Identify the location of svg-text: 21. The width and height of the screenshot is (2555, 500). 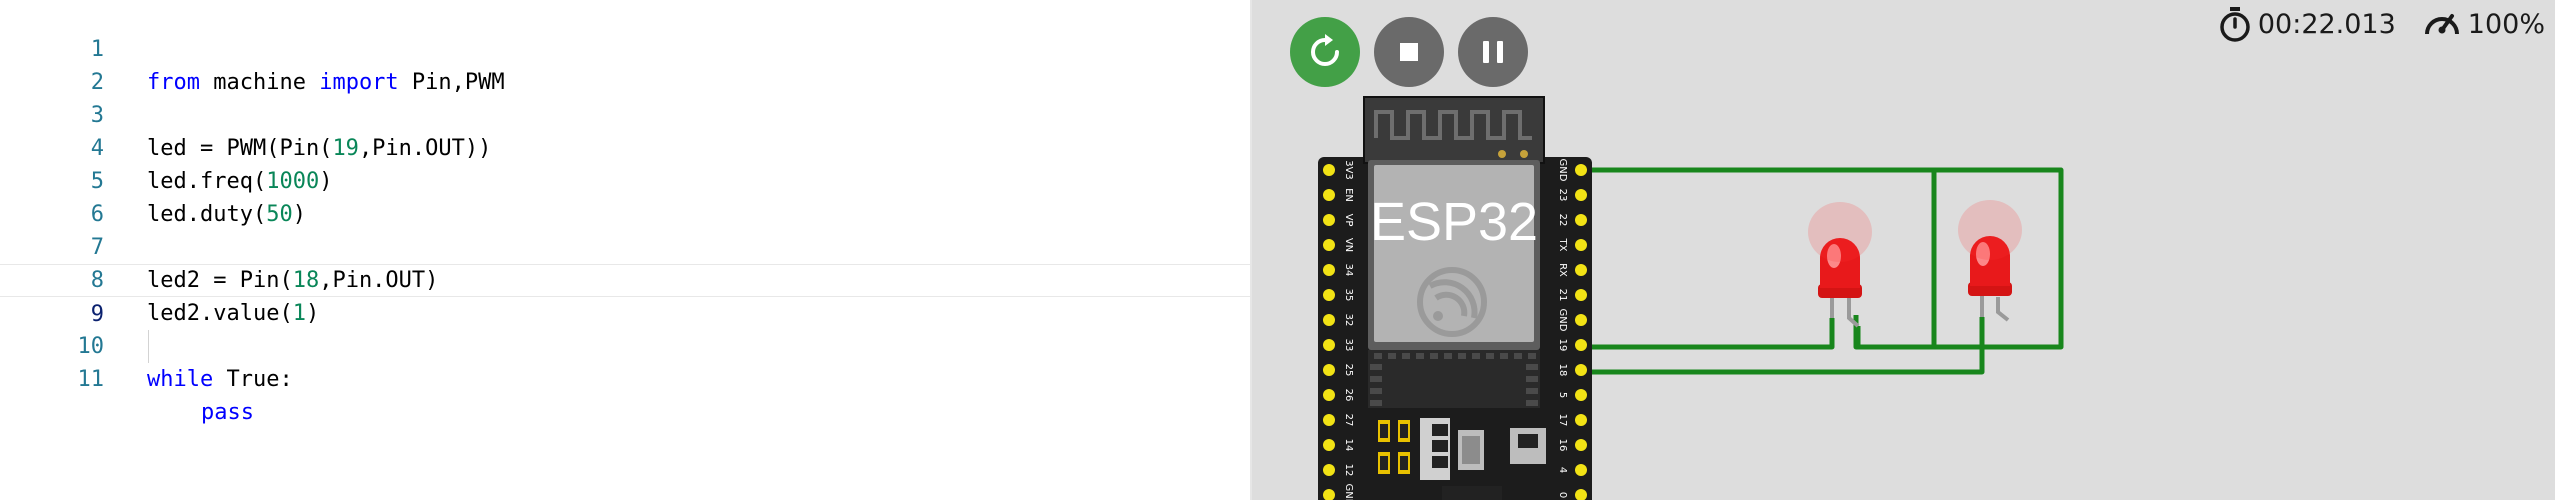
(1562, 295).